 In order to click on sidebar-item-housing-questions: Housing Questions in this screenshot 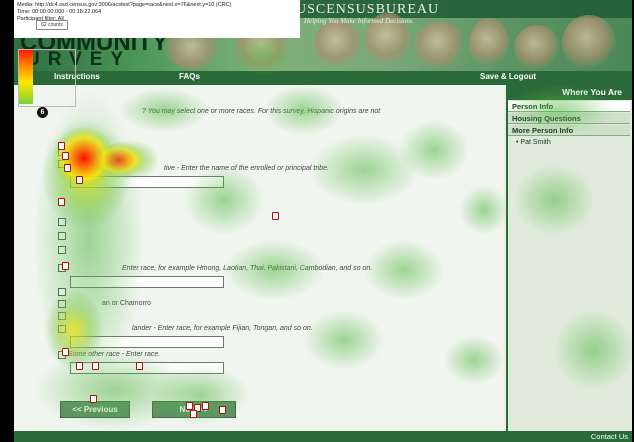, I will do `click(569, 118)`.